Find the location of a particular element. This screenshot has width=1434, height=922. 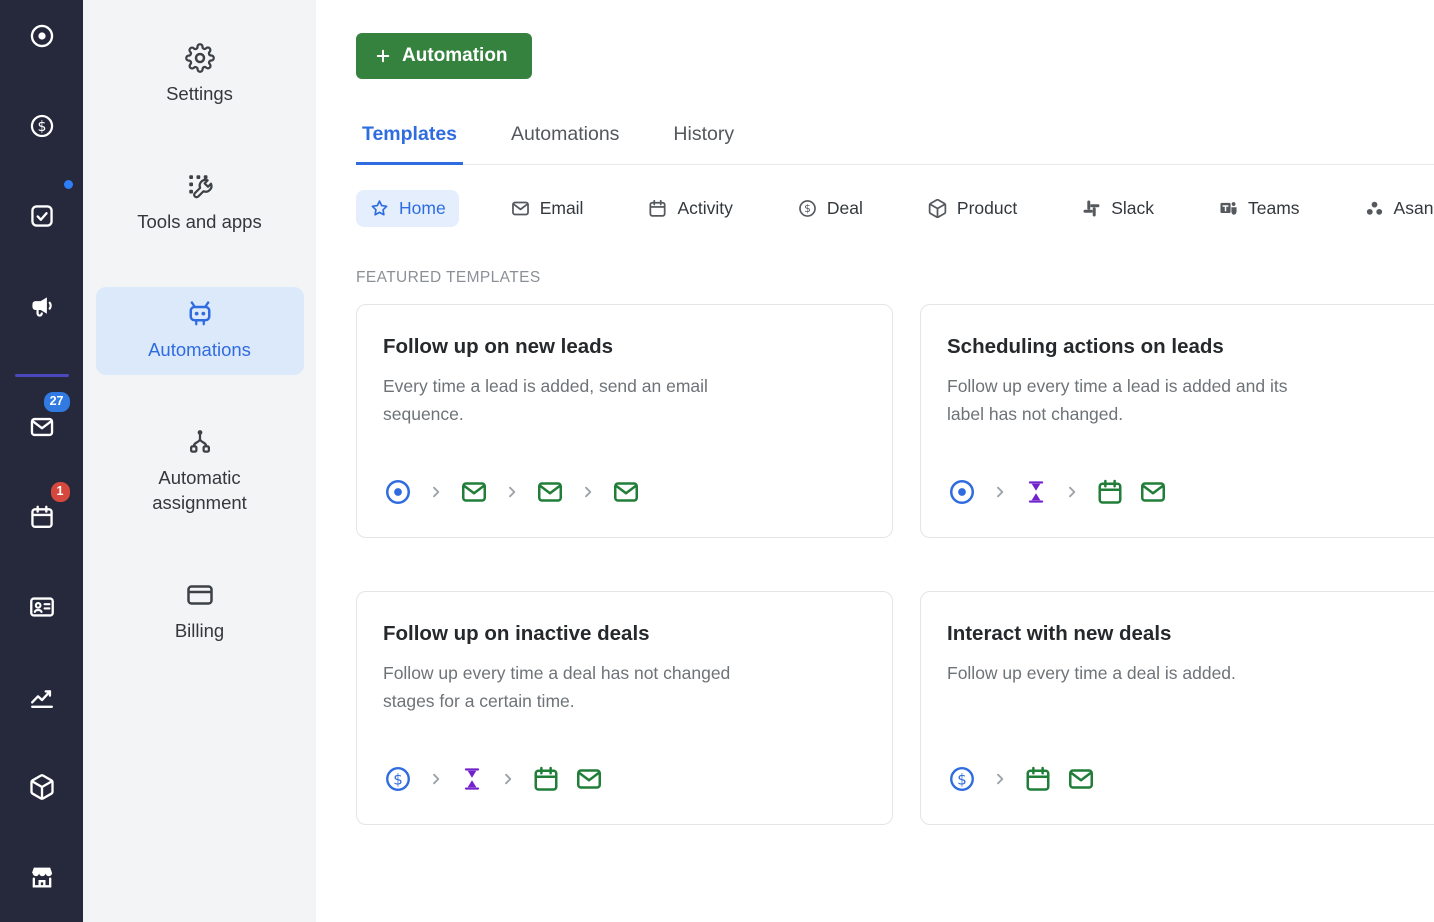

checklist-icon is located at coordinates (42, 216).